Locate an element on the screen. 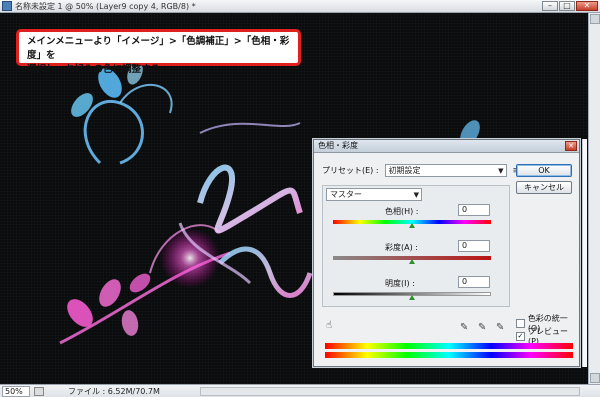 The height and width of the screenshot is (397, 600). minimize-button: – is located at coordinates (550, 6).